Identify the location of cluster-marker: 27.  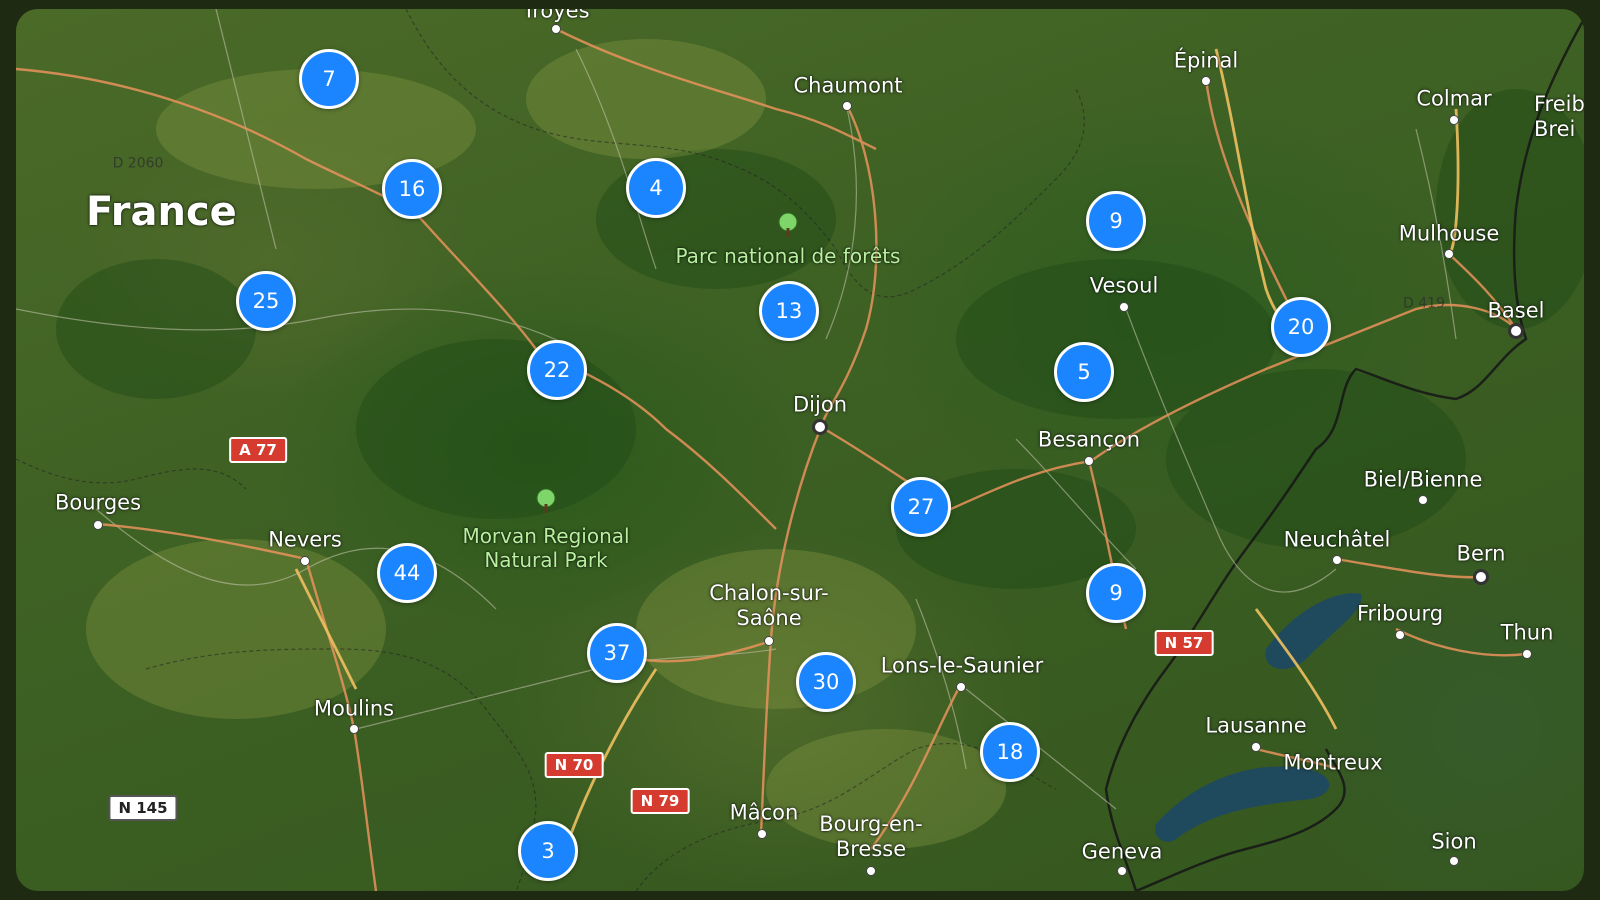
(921, 507).